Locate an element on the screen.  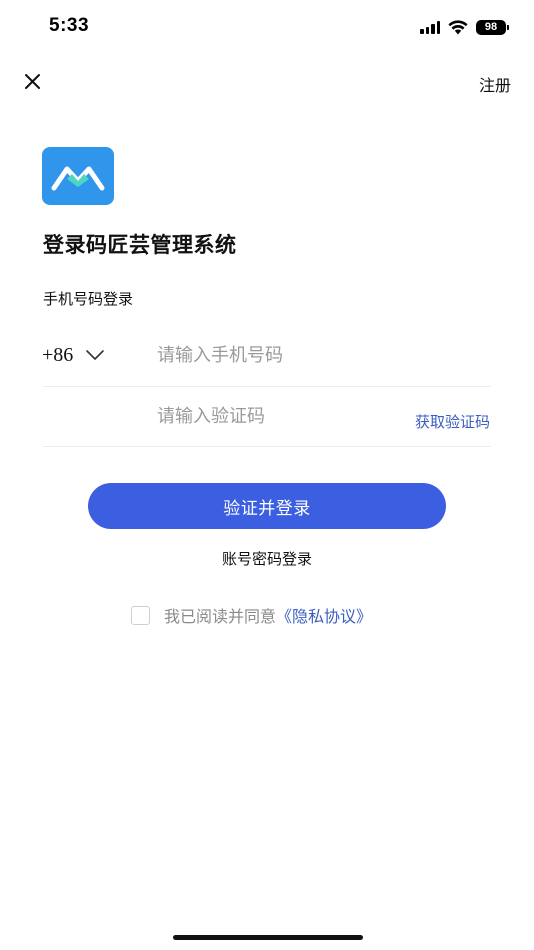
battery-level: 98 is located at coordinates (491, 26).